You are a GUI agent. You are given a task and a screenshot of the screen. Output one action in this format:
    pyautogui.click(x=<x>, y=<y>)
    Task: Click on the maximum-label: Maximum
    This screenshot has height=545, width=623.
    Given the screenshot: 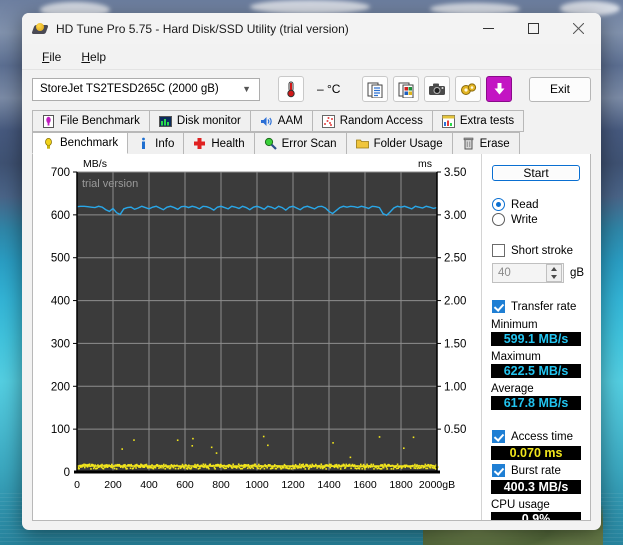 What is the action you would take?
    pyautogui.click(x=516, y=357)
    